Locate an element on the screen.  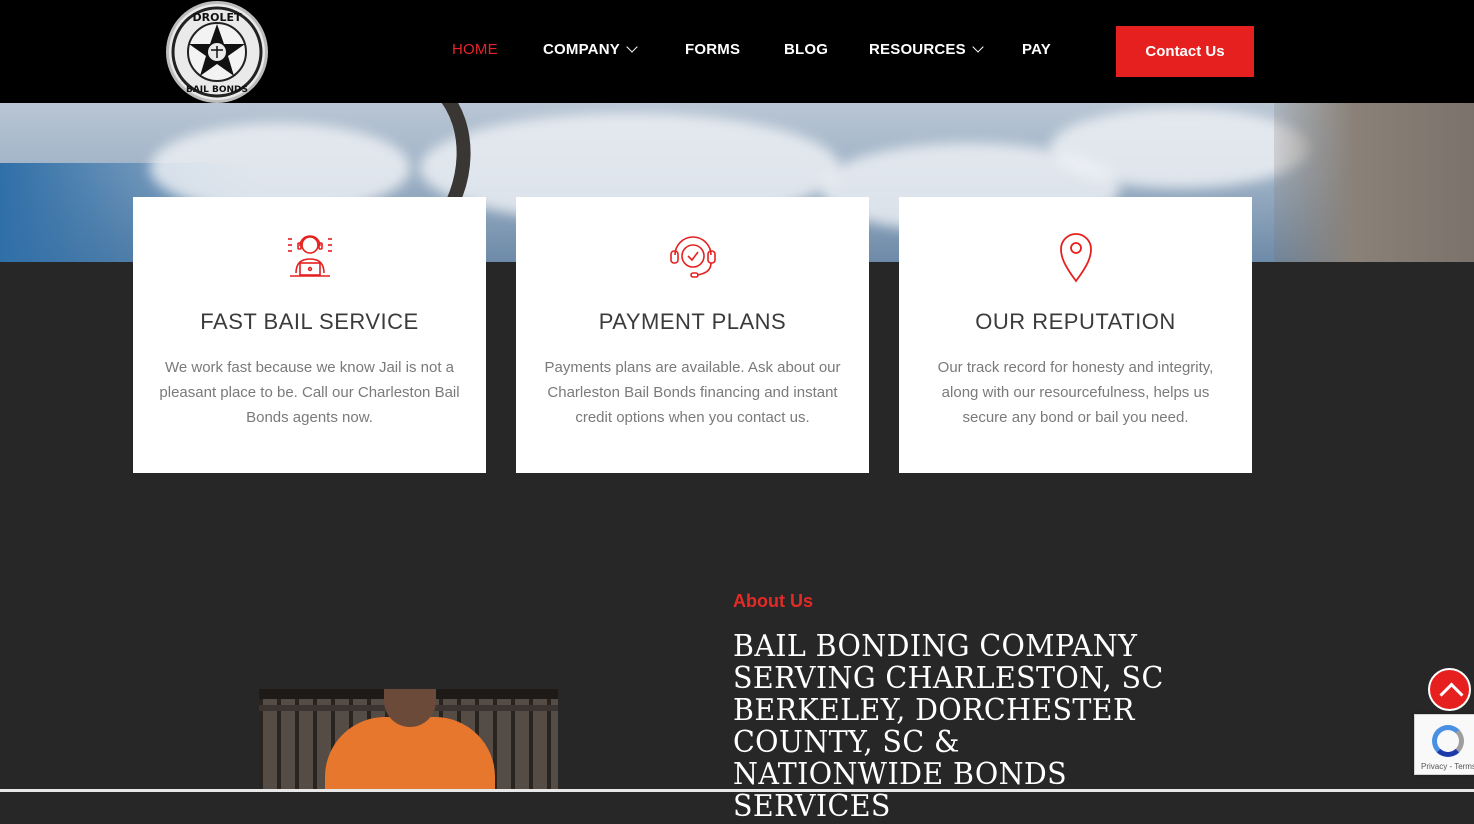
about-image-inmate is located at coordinates (408, 740).